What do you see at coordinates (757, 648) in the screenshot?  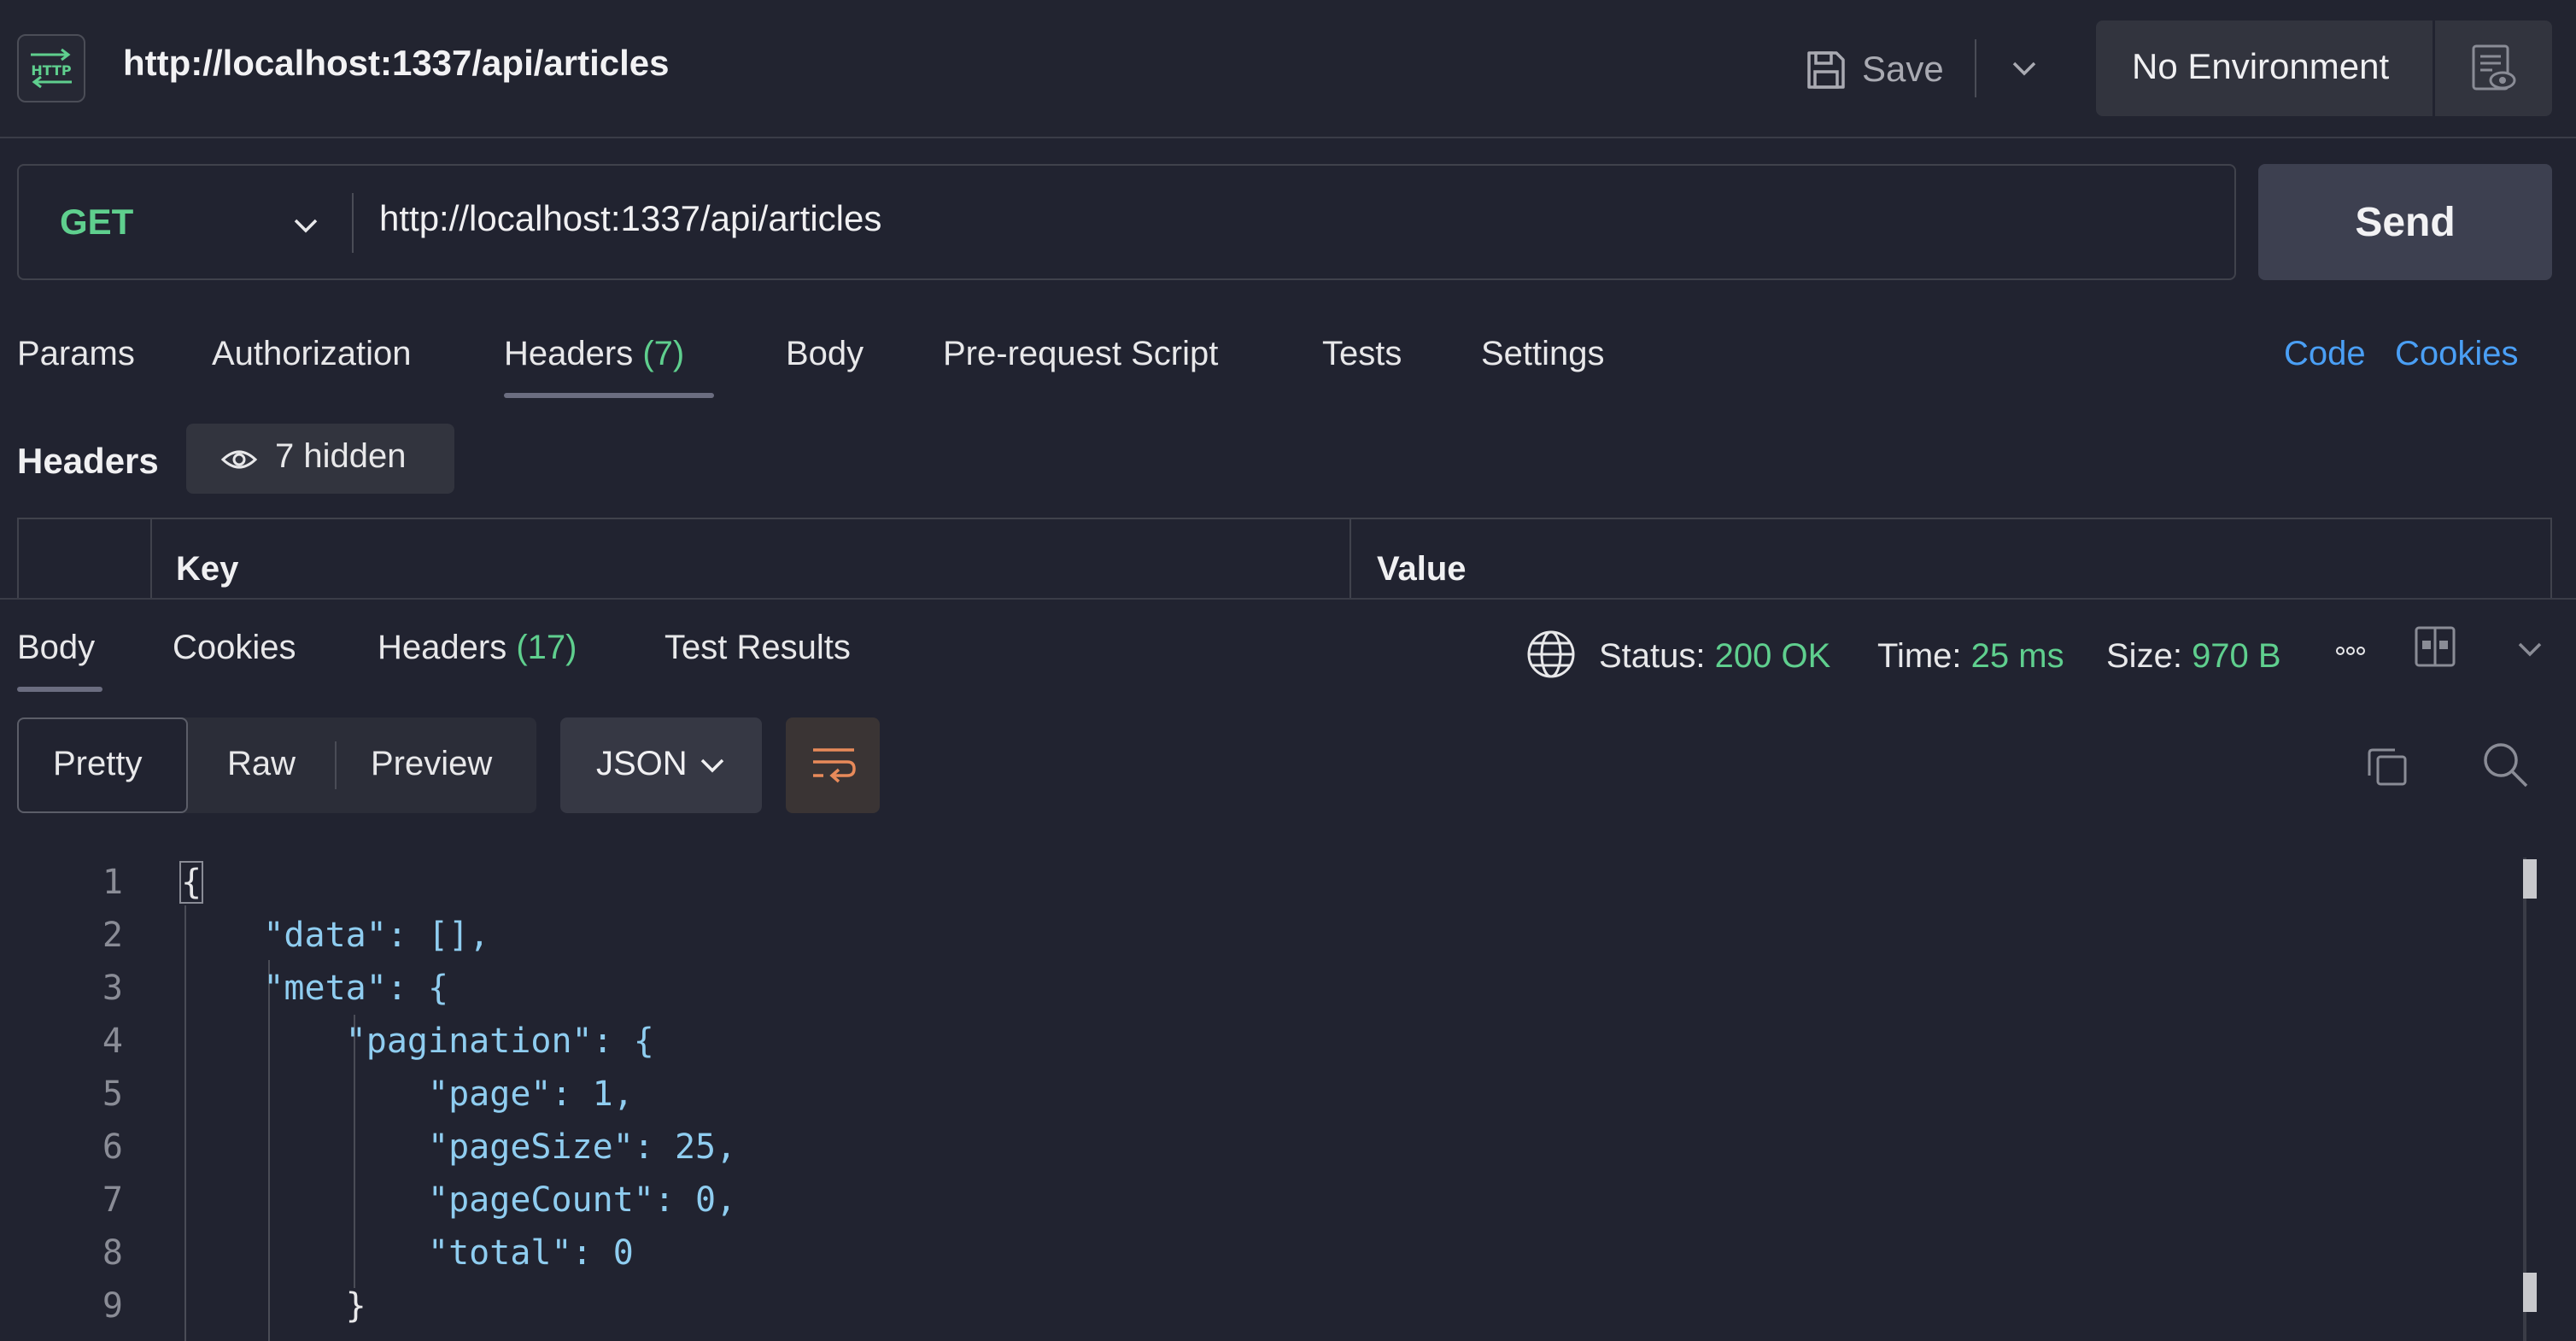 I see `response-tab-test-results: Test Results` at bounding box center [757, 648].